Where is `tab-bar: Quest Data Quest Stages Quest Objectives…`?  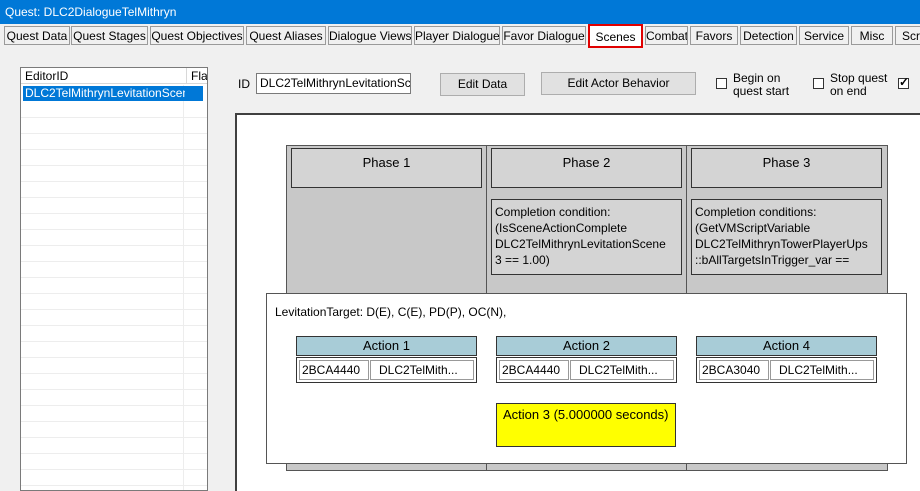 tab-bar: Quest Data Quest Stages Quest Objectives… is located at coordinates (460, 36).